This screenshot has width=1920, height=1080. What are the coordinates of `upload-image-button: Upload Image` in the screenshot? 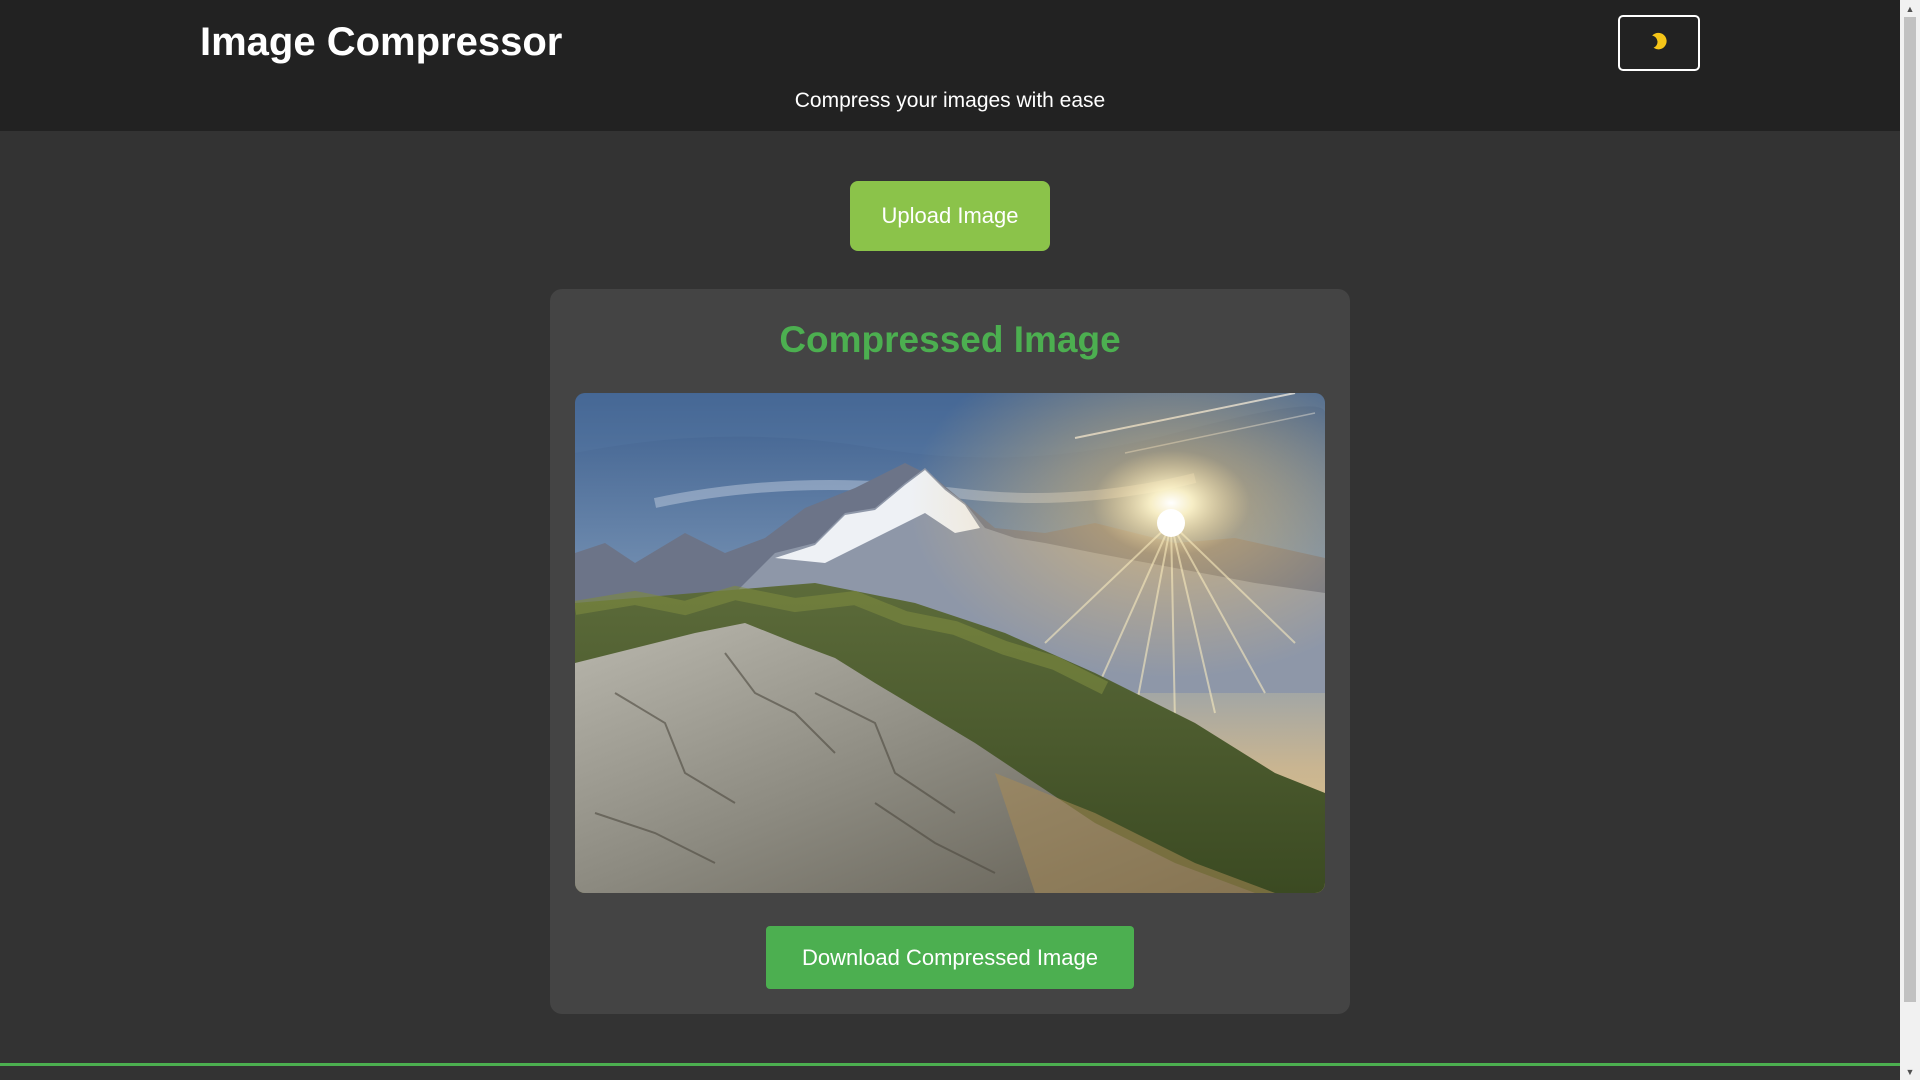 It's located at (950, 216).